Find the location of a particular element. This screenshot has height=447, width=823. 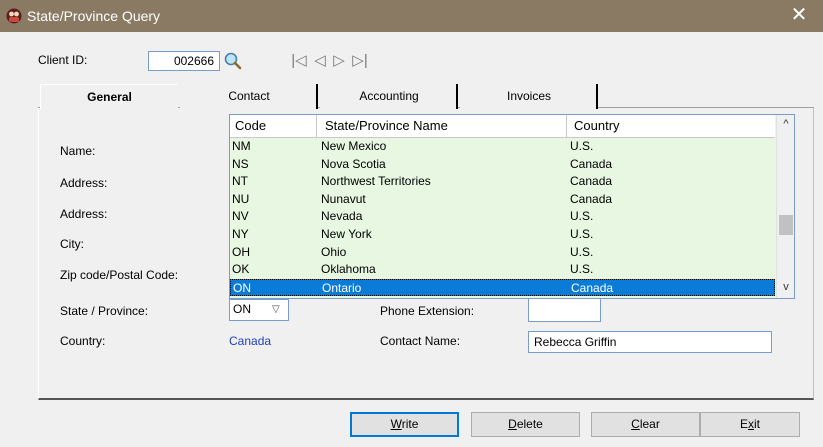

code-cell: NM is located at coordinates (241, 146).